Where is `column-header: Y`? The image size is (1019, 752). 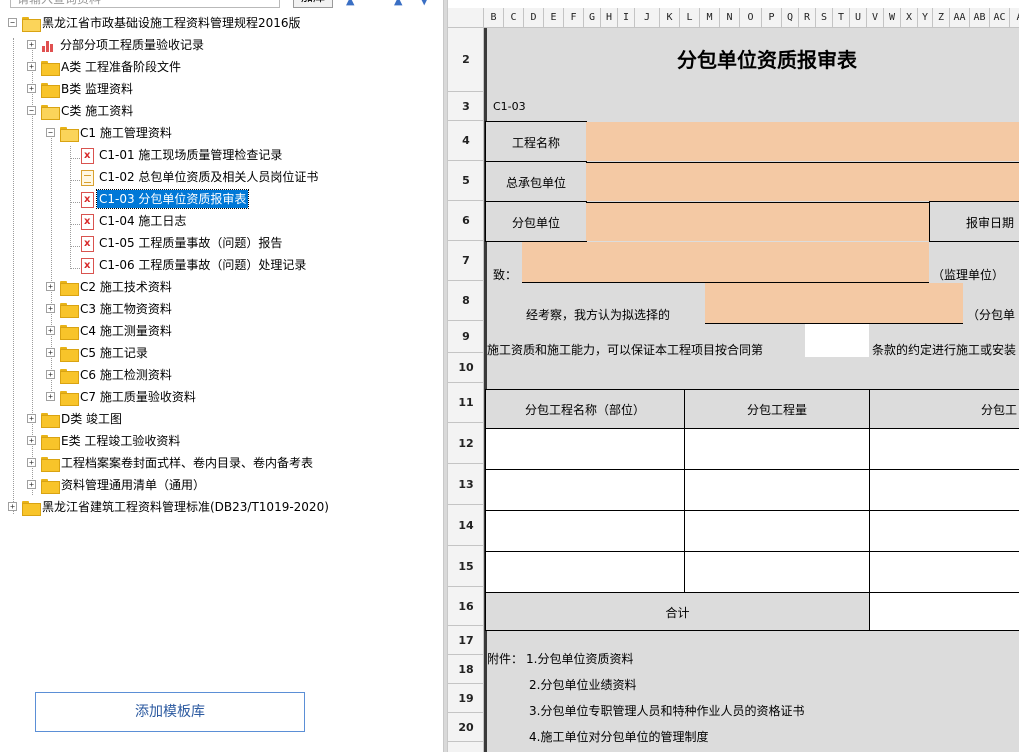
column-header: Y is located at coordinates (925, 18).